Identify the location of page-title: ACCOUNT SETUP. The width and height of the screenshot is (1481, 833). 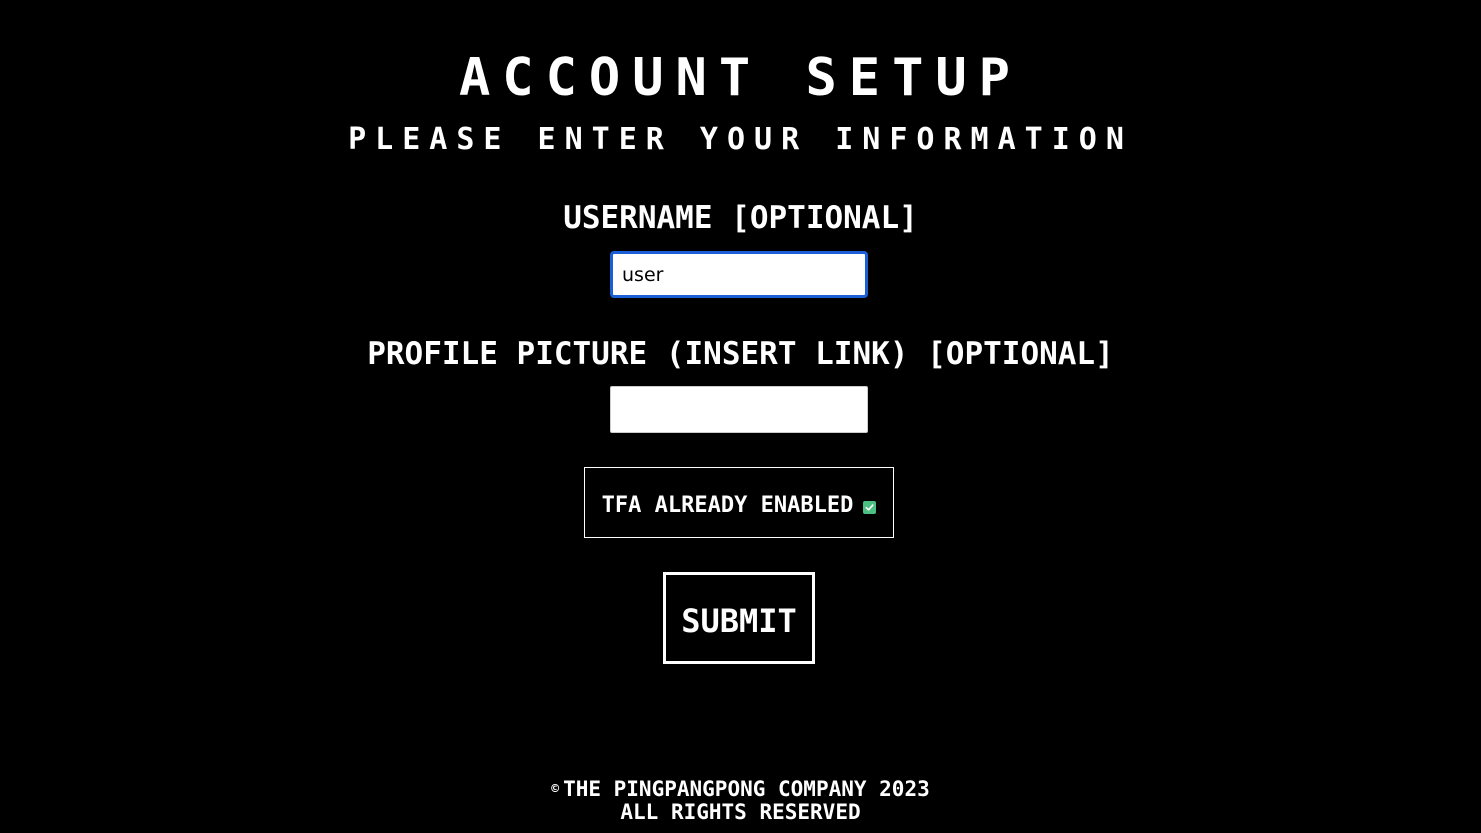
(740, 78).